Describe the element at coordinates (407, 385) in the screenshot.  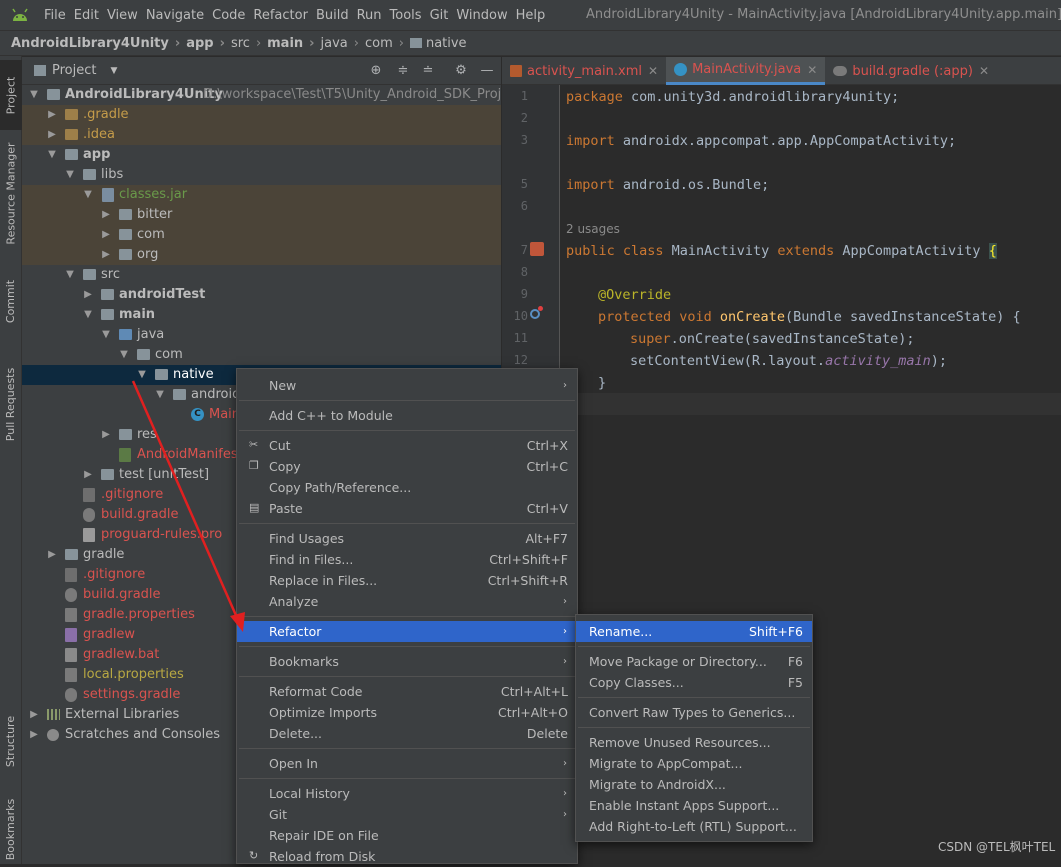
I see `menu-item-new: New ›` at that location.